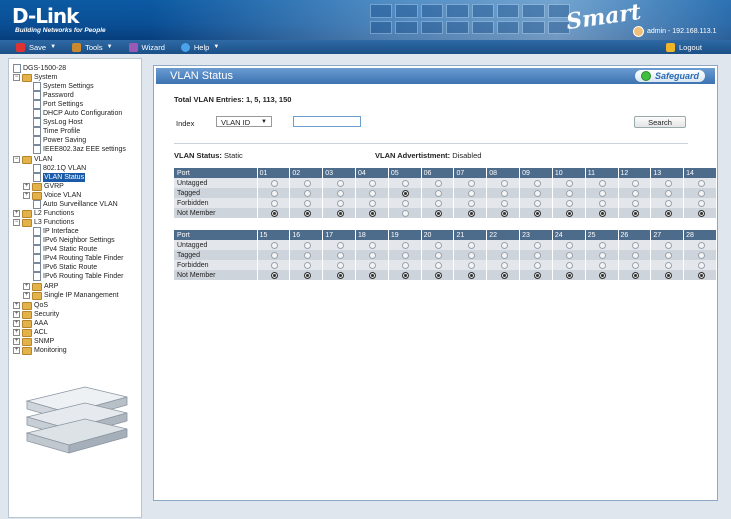 The height and width of the screenshot is (519, 731). I want to click on tree-vlan-status: VLAN Status, so click(59, 177).